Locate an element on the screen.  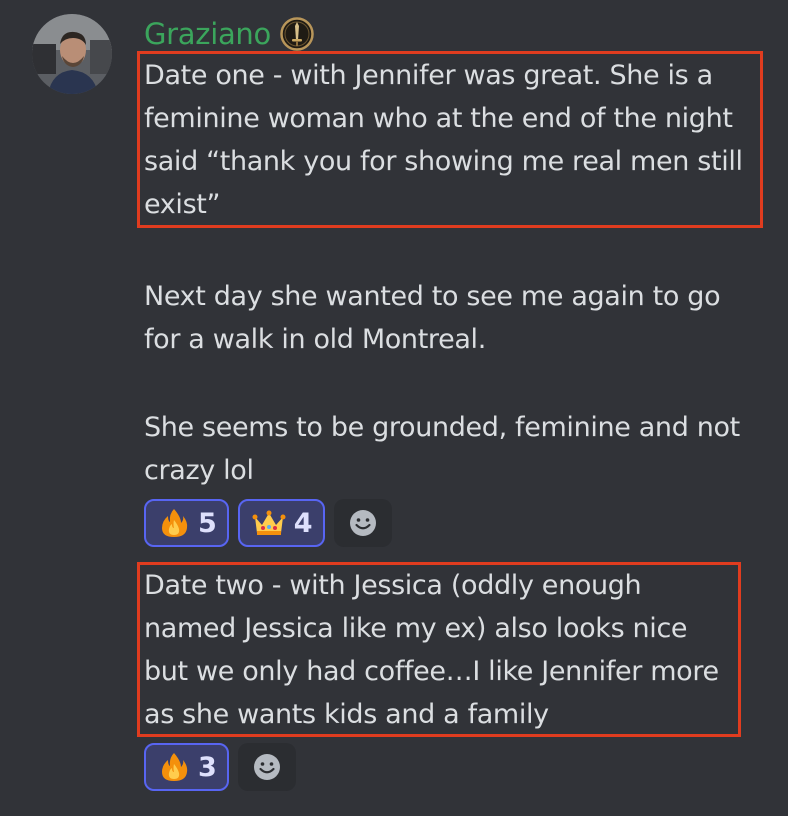
message-header: Graziano is located at coordinates (229, 34).